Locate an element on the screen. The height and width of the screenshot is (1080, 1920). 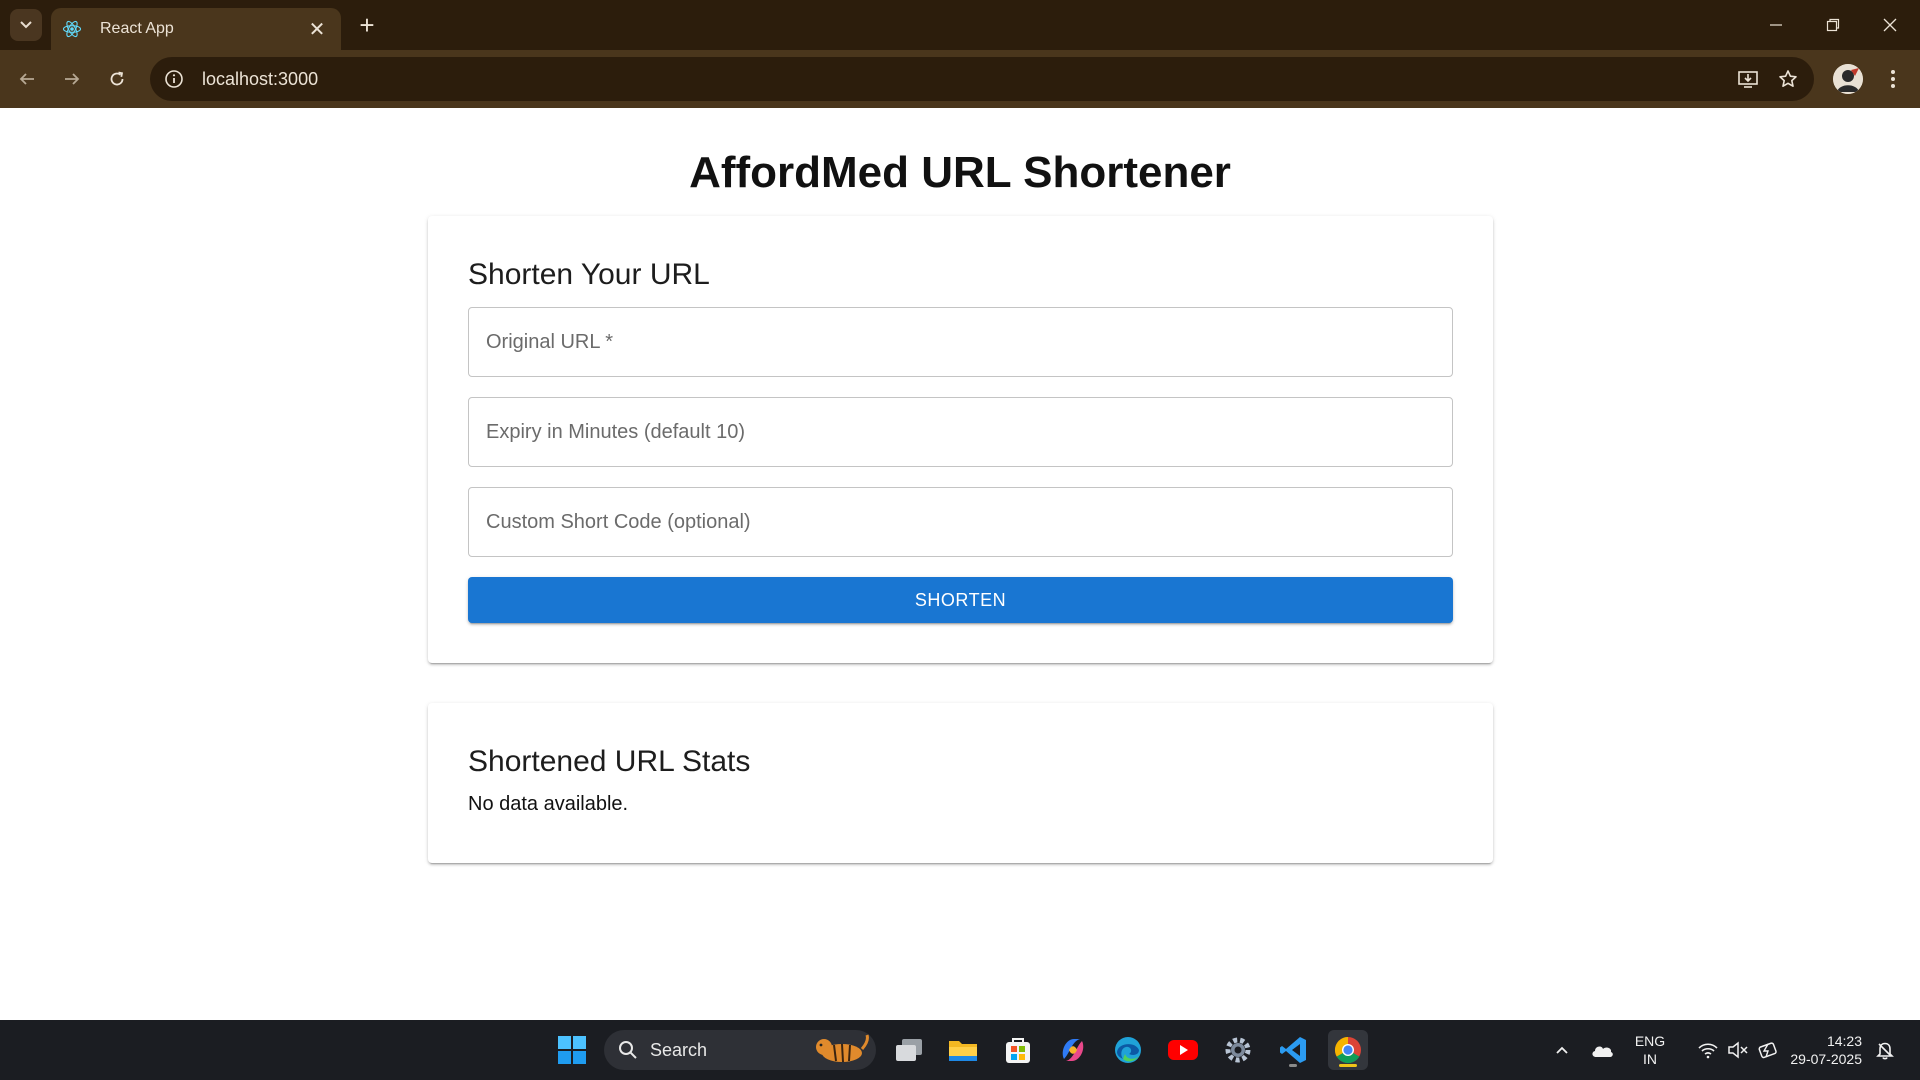
more-menu-icon is located at coordinates (1893, 79).